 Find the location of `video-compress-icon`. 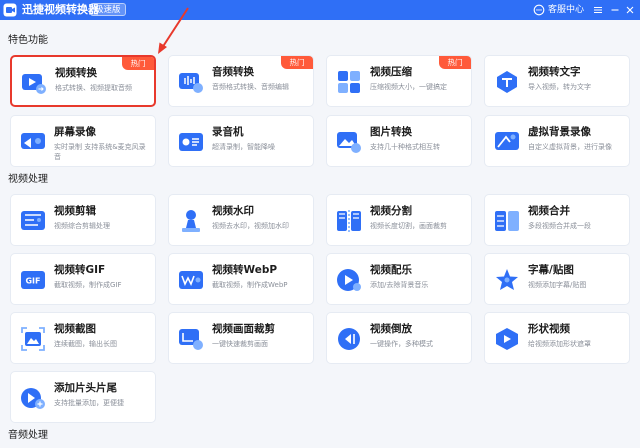

video-compress-icon is located at coordinates (349, 82).